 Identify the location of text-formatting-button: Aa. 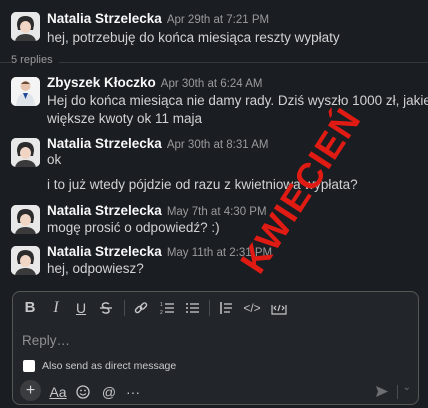
(58, 392).